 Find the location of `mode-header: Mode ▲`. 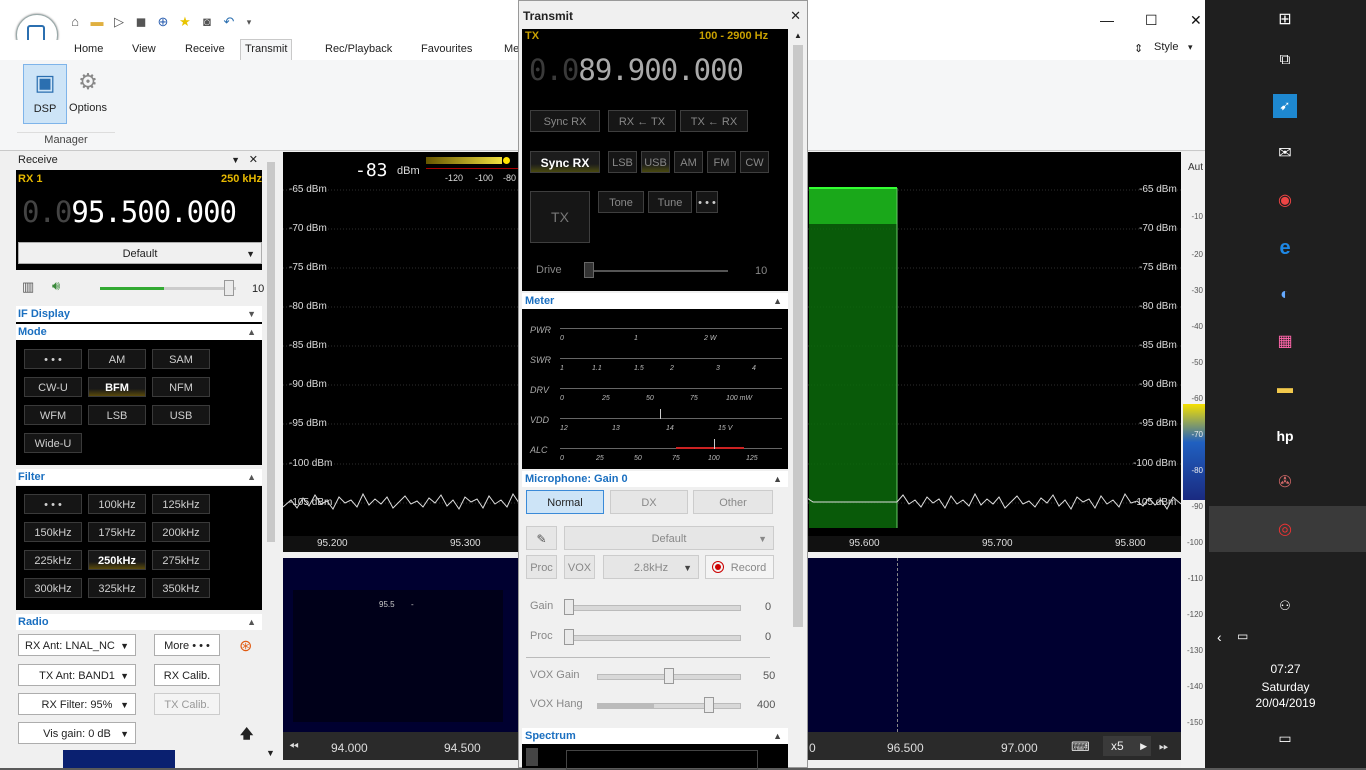

mode-header: Mode ▲ is located at coordinates (139, 332).